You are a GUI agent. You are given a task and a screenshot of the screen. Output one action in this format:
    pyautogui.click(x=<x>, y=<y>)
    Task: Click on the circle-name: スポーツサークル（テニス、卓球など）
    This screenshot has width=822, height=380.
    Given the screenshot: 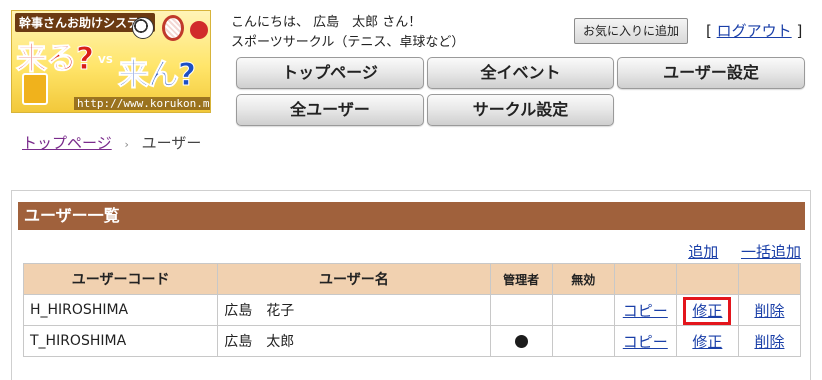 What is the action you would take?
    pyautogui.click(x=348, y=42)
    